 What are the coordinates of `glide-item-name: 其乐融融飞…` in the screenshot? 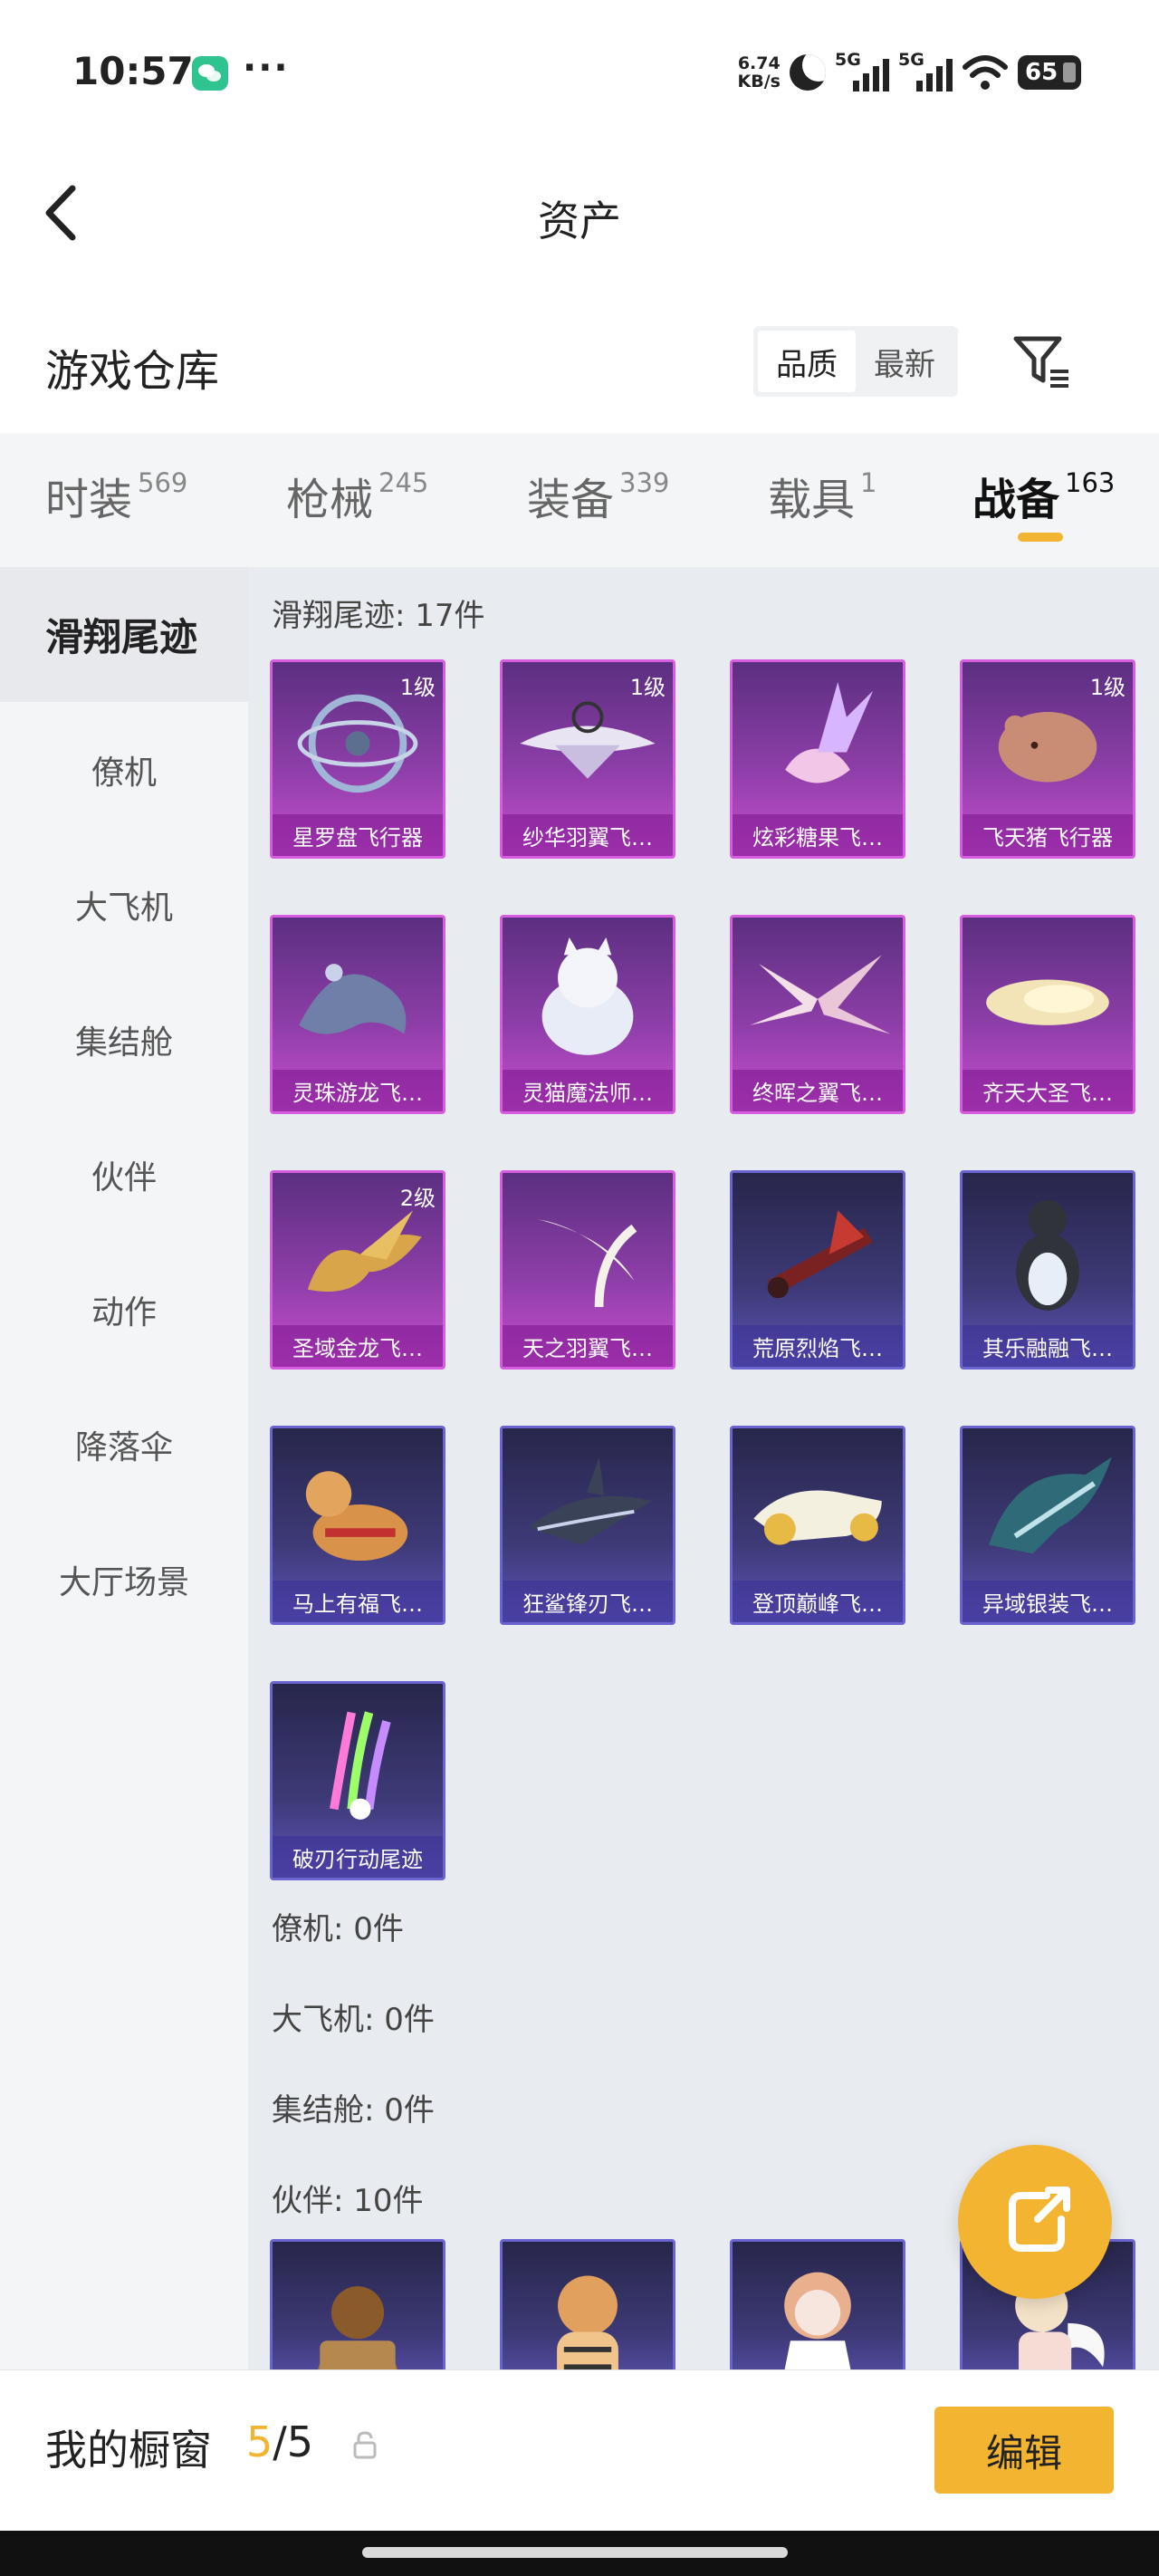 It's located at (1048, 1346).